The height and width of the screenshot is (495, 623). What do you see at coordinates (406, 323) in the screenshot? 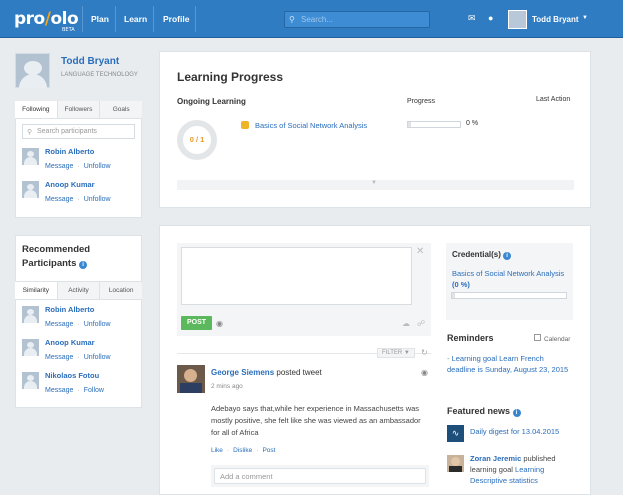
I see `cloud-upload-icon: ☁` at bounding box center [406, 323].